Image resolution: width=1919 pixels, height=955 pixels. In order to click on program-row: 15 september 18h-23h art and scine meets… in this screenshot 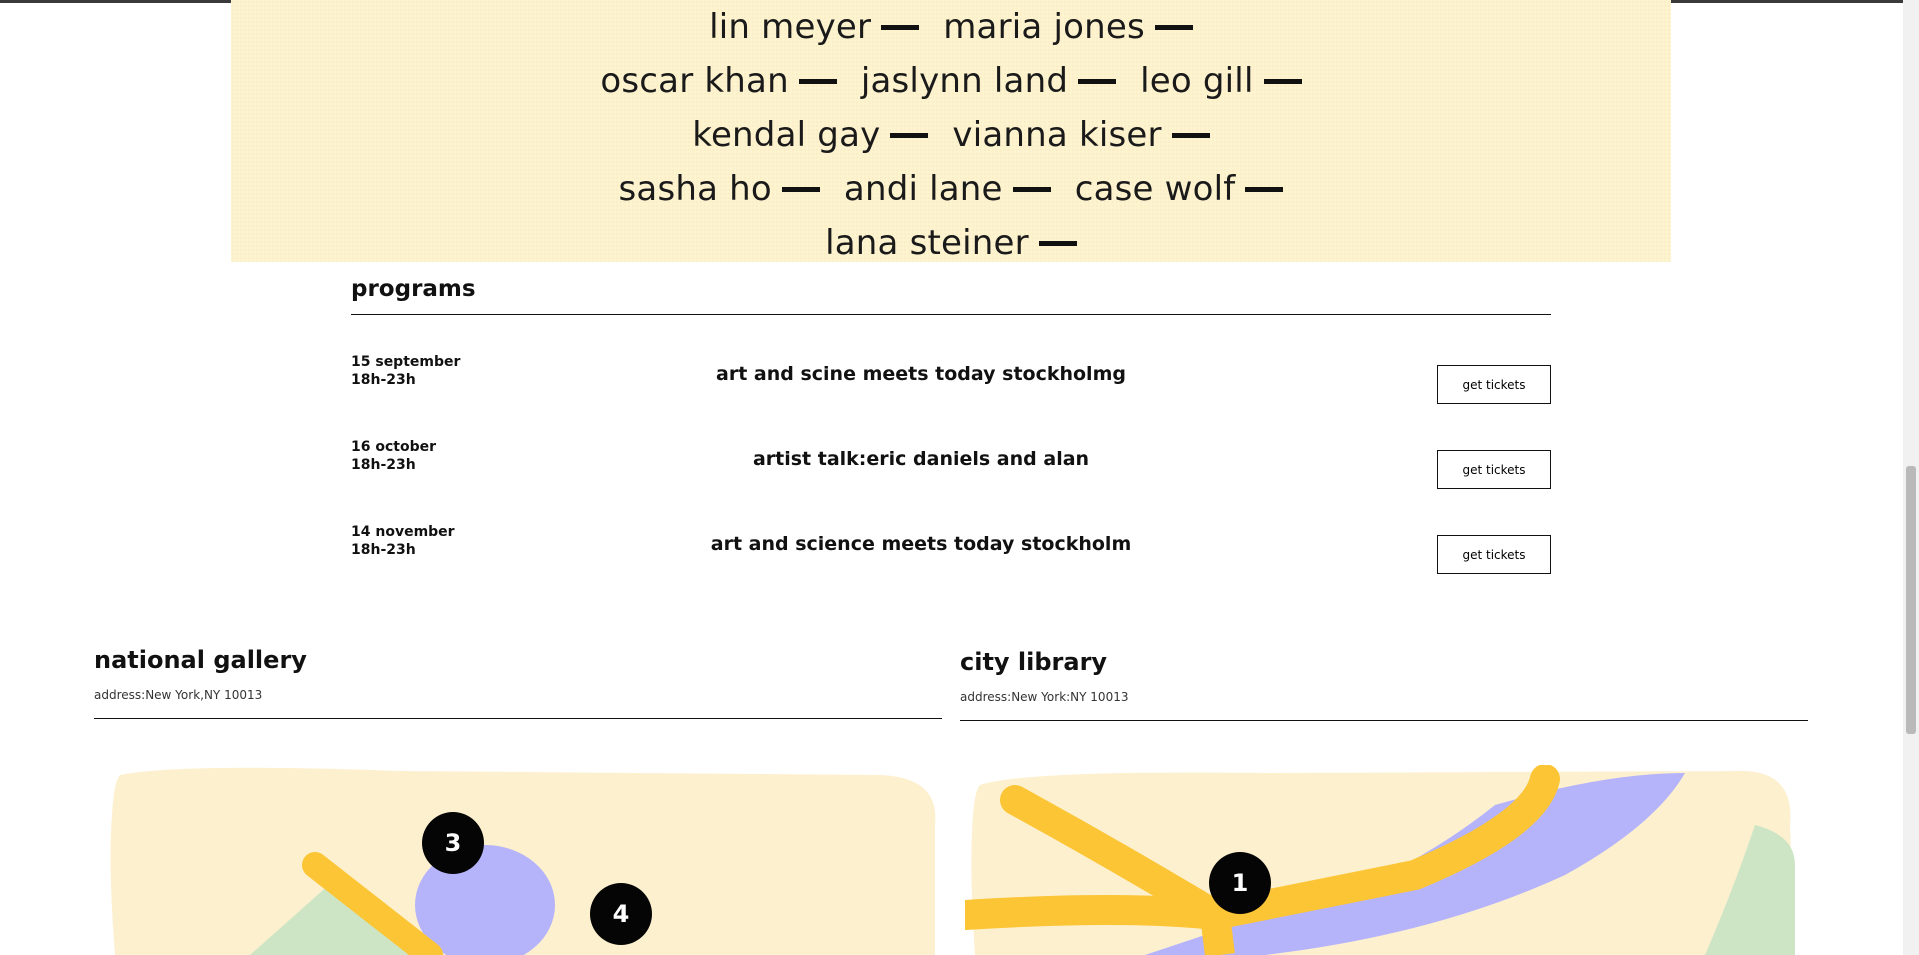, I will do `click(951, 395)`.